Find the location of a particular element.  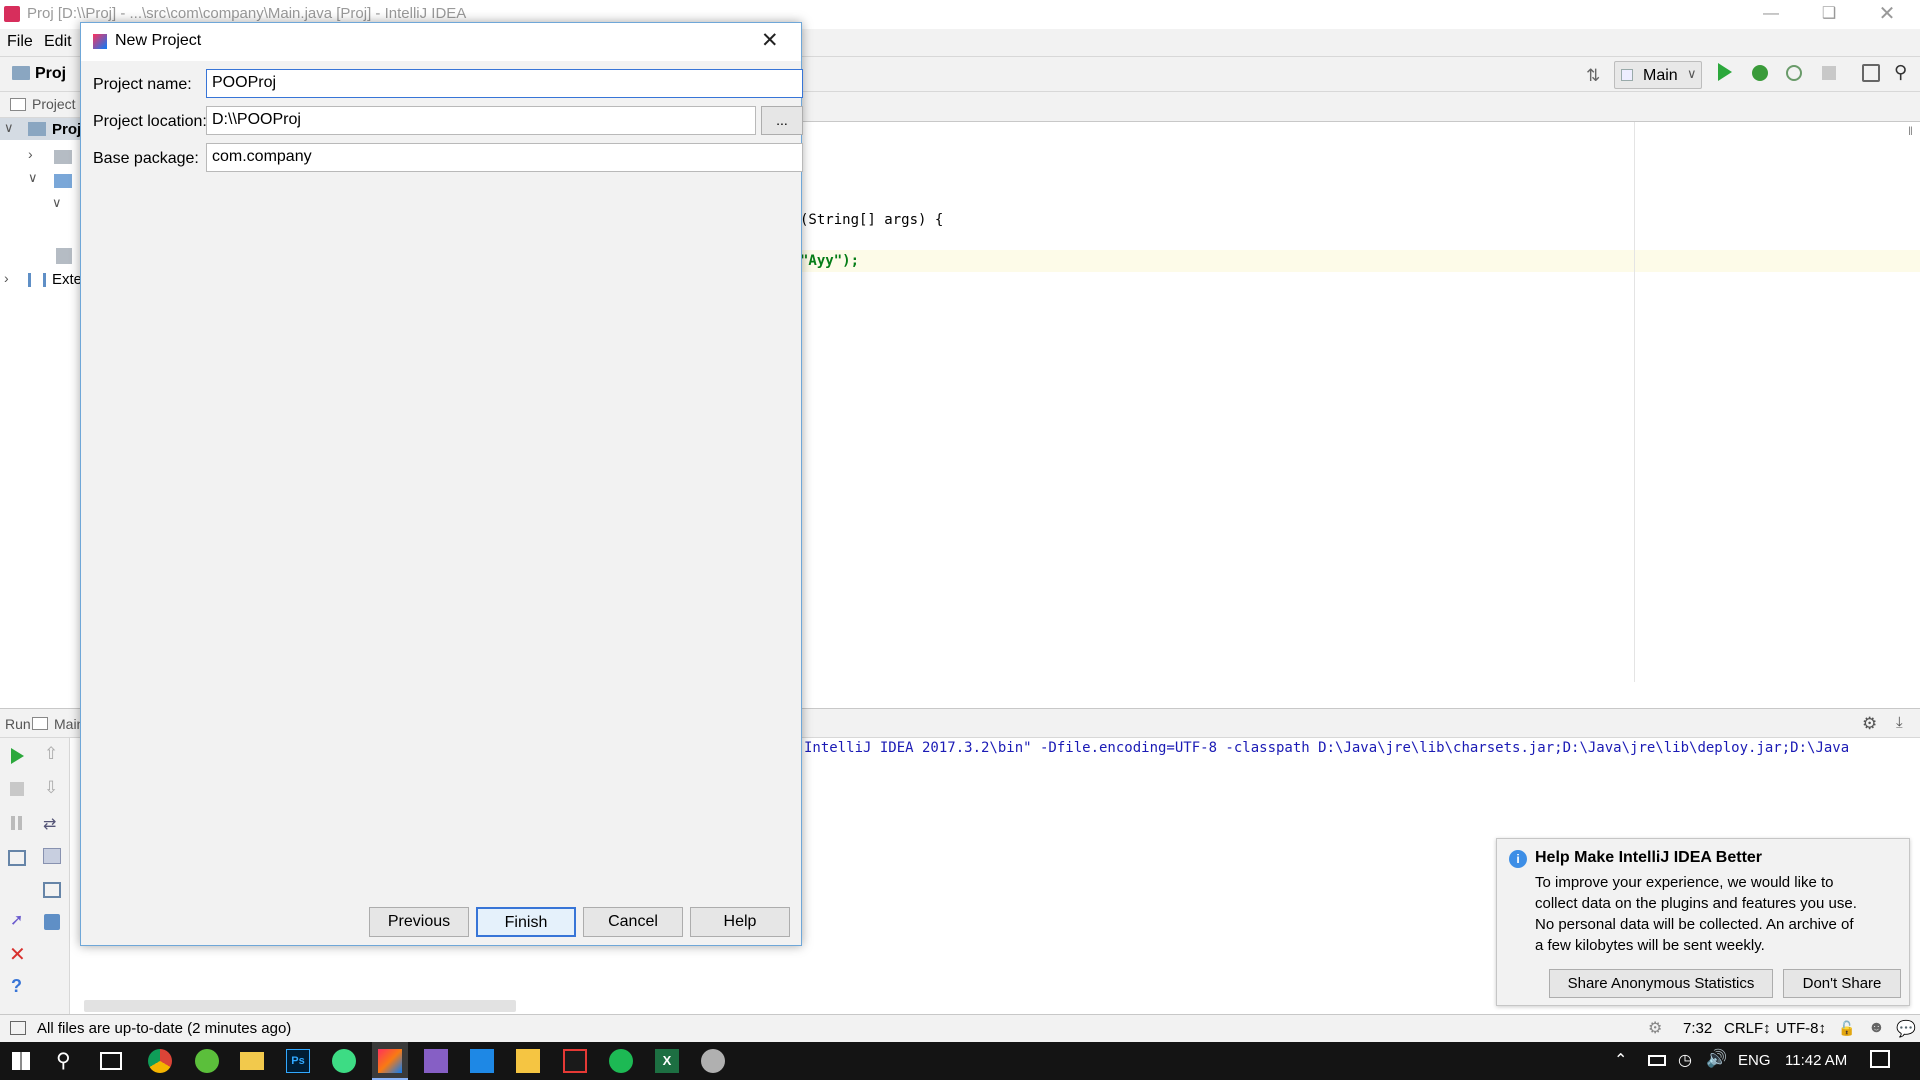

project-location-label: Project location: is located at coordinates (150, 121).